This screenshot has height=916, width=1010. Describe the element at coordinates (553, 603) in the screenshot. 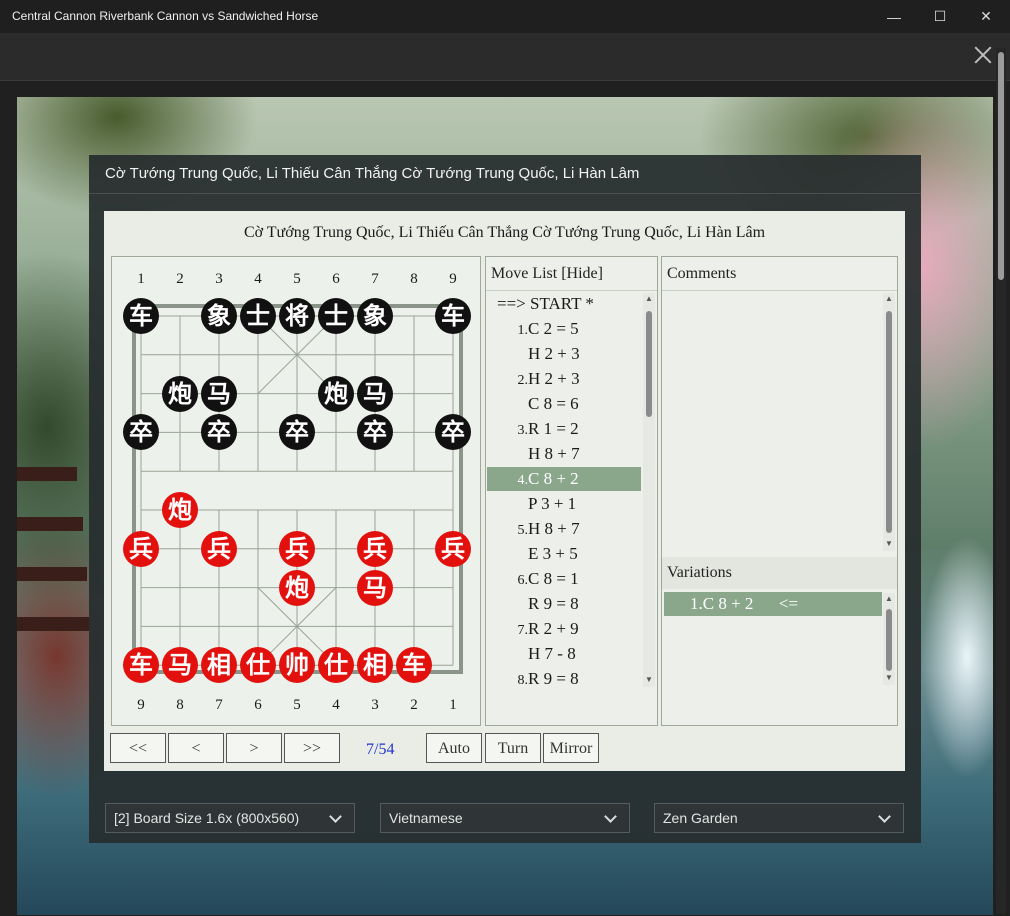

I see `move-notation: R 9 = 8` at that location.